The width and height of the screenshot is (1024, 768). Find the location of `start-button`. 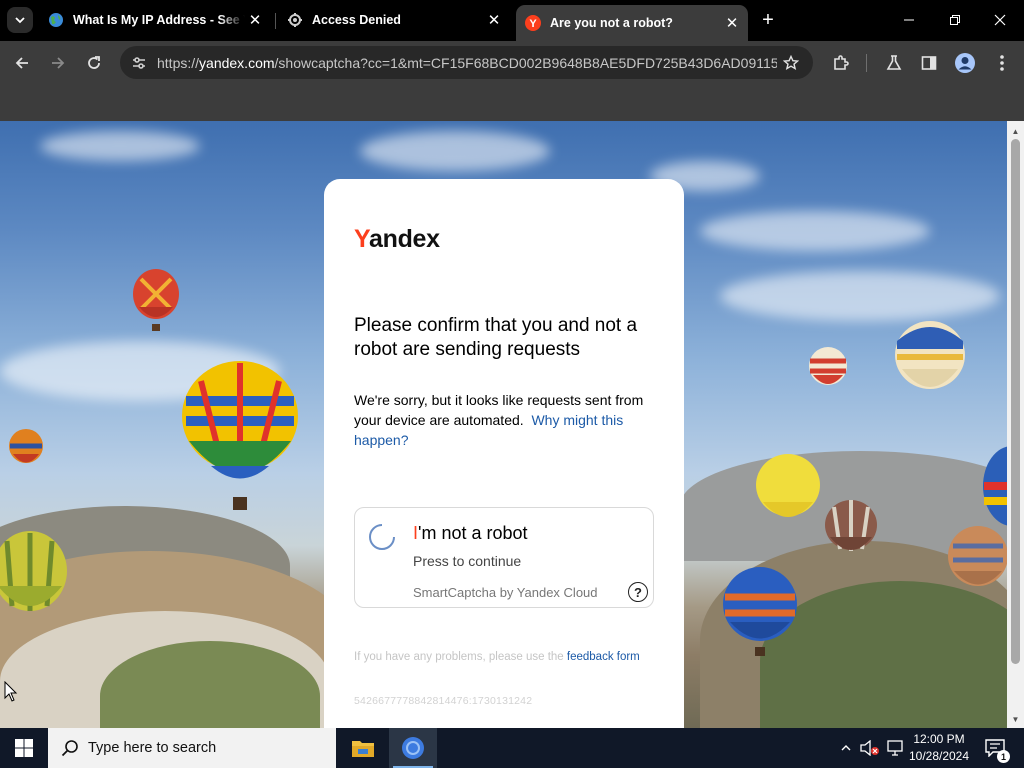

start-button is located at coordinates (24, 748).